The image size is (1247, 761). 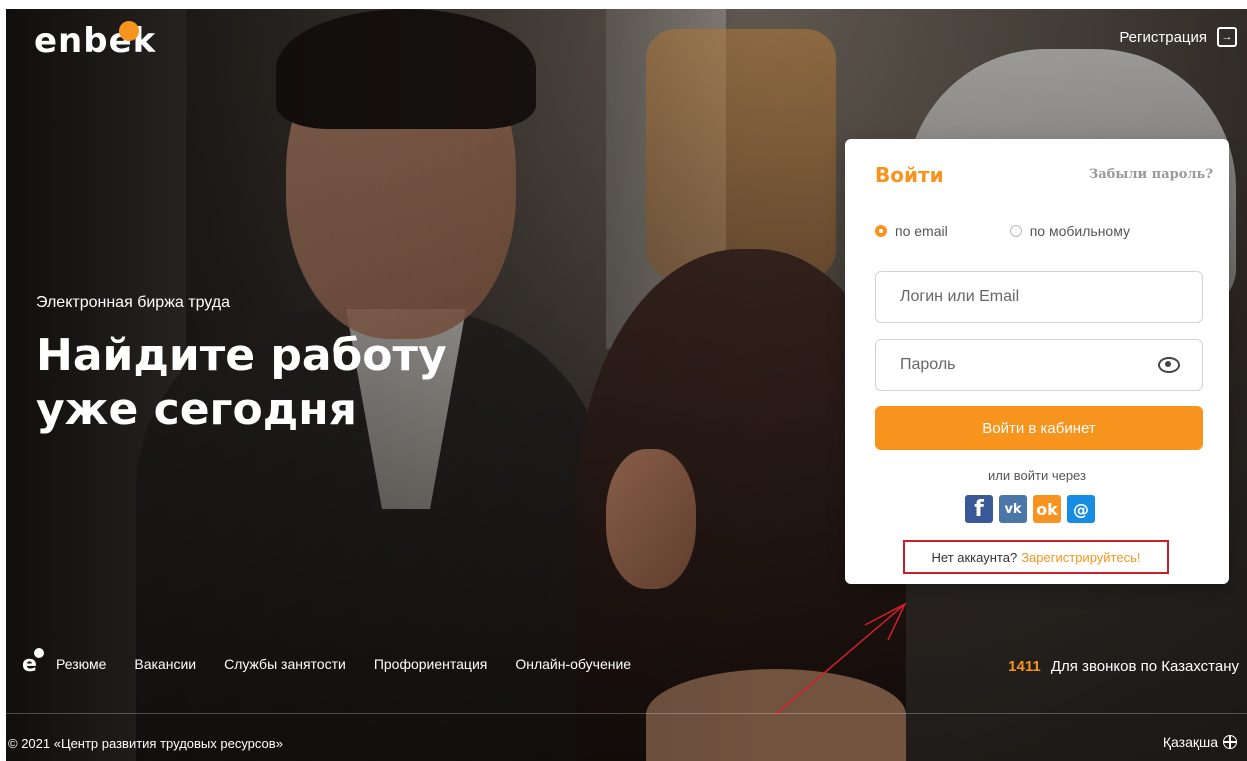 What do you see at coordinates (1013, 509) in the screenshot?
I see `vk-icon: vk` at bounding box center [1013, 509].